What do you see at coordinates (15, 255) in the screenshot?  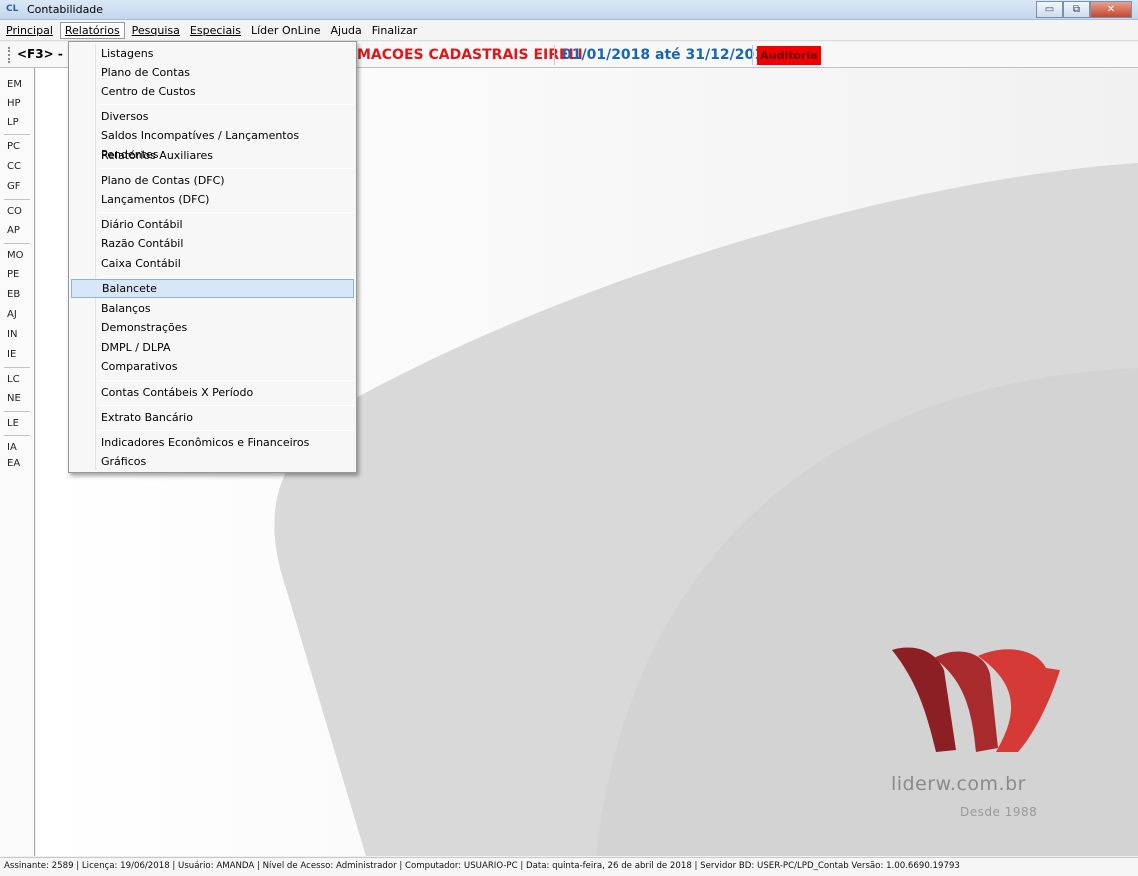 I see `sidebar-item-mo: MO` at bounding box center [15, 255].